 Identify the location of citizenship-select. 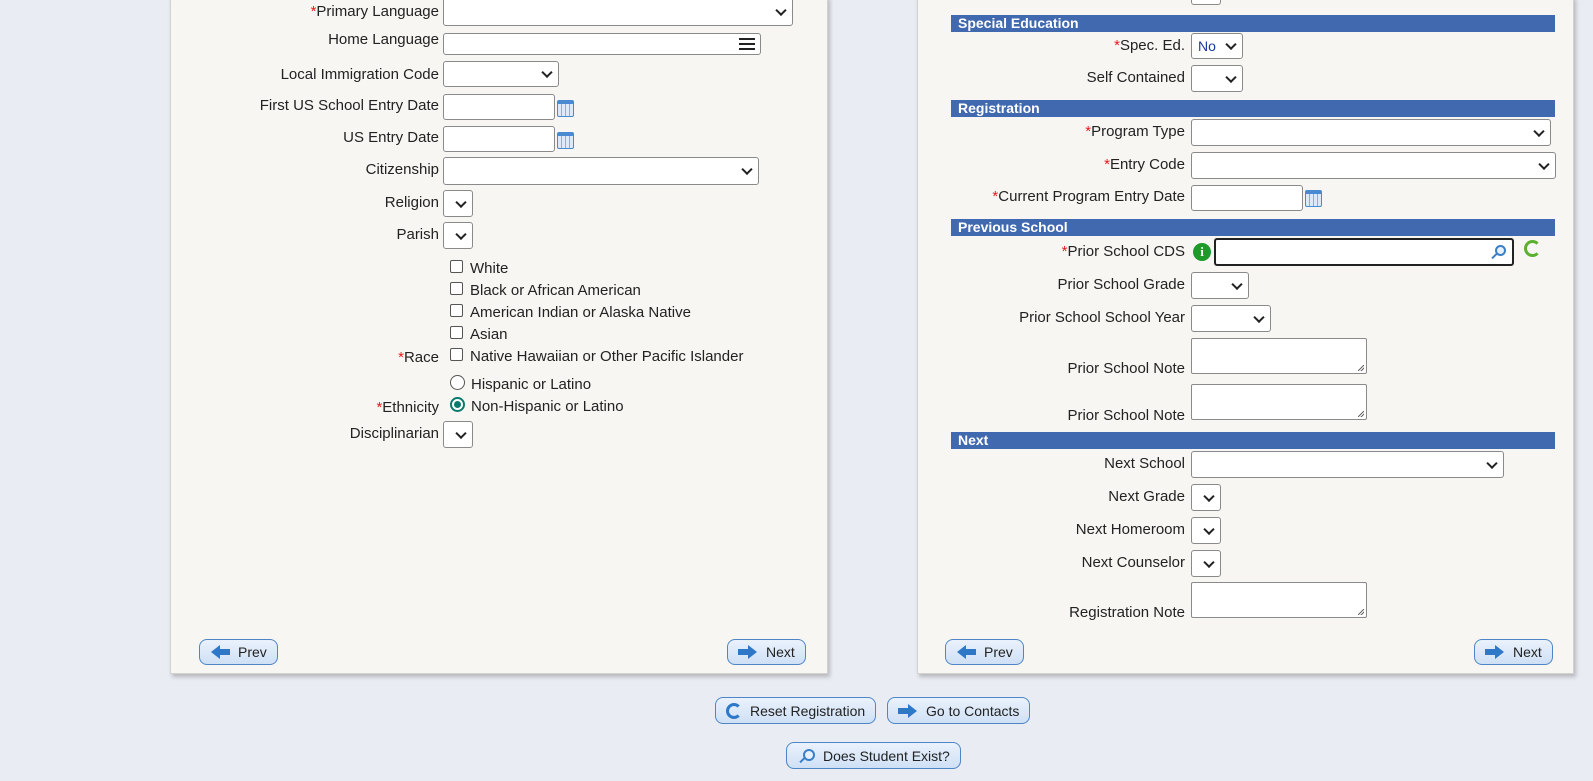
(601, 171).